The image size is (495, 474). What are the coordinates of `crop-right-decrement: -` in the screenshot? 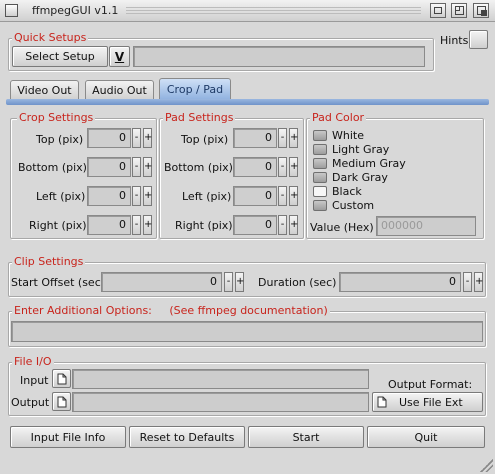 It's located at (136, 225).